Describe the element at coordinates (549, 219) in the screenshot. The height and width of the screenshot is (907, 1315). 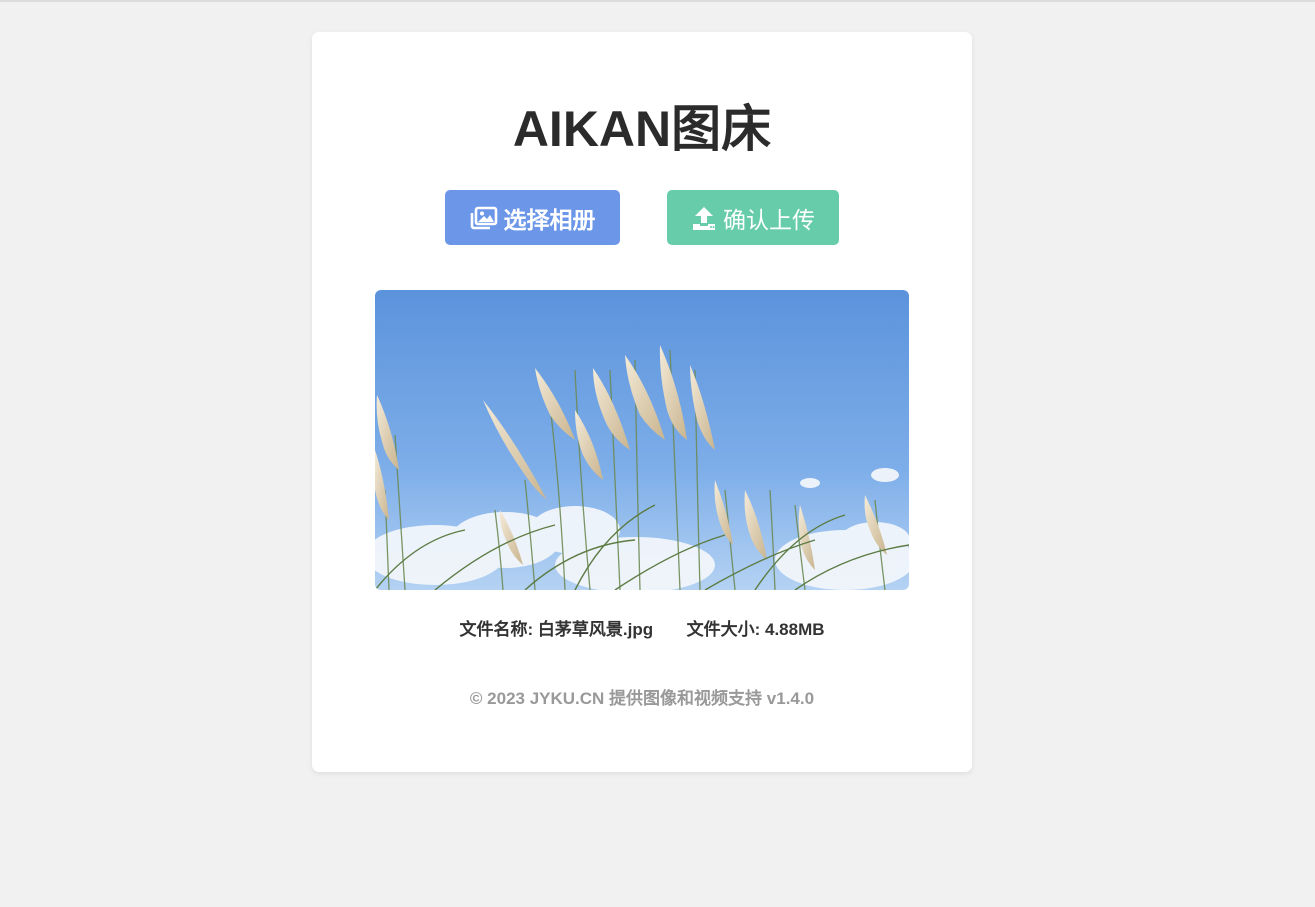
I see `select-album-label: 选择相册` at that location.